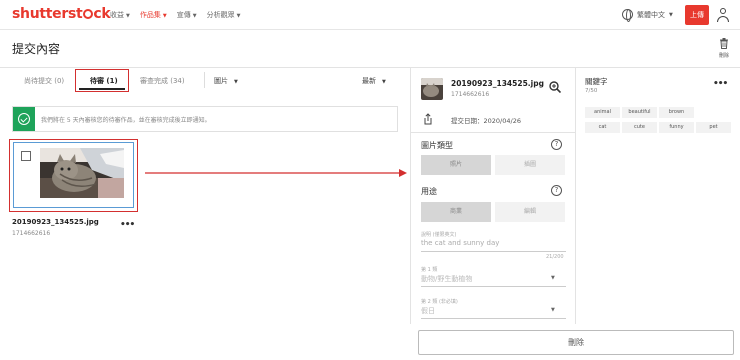  Describe the element at coordinates (428, 311) in the screenshot. I see `category2-select: 假日` at that location.